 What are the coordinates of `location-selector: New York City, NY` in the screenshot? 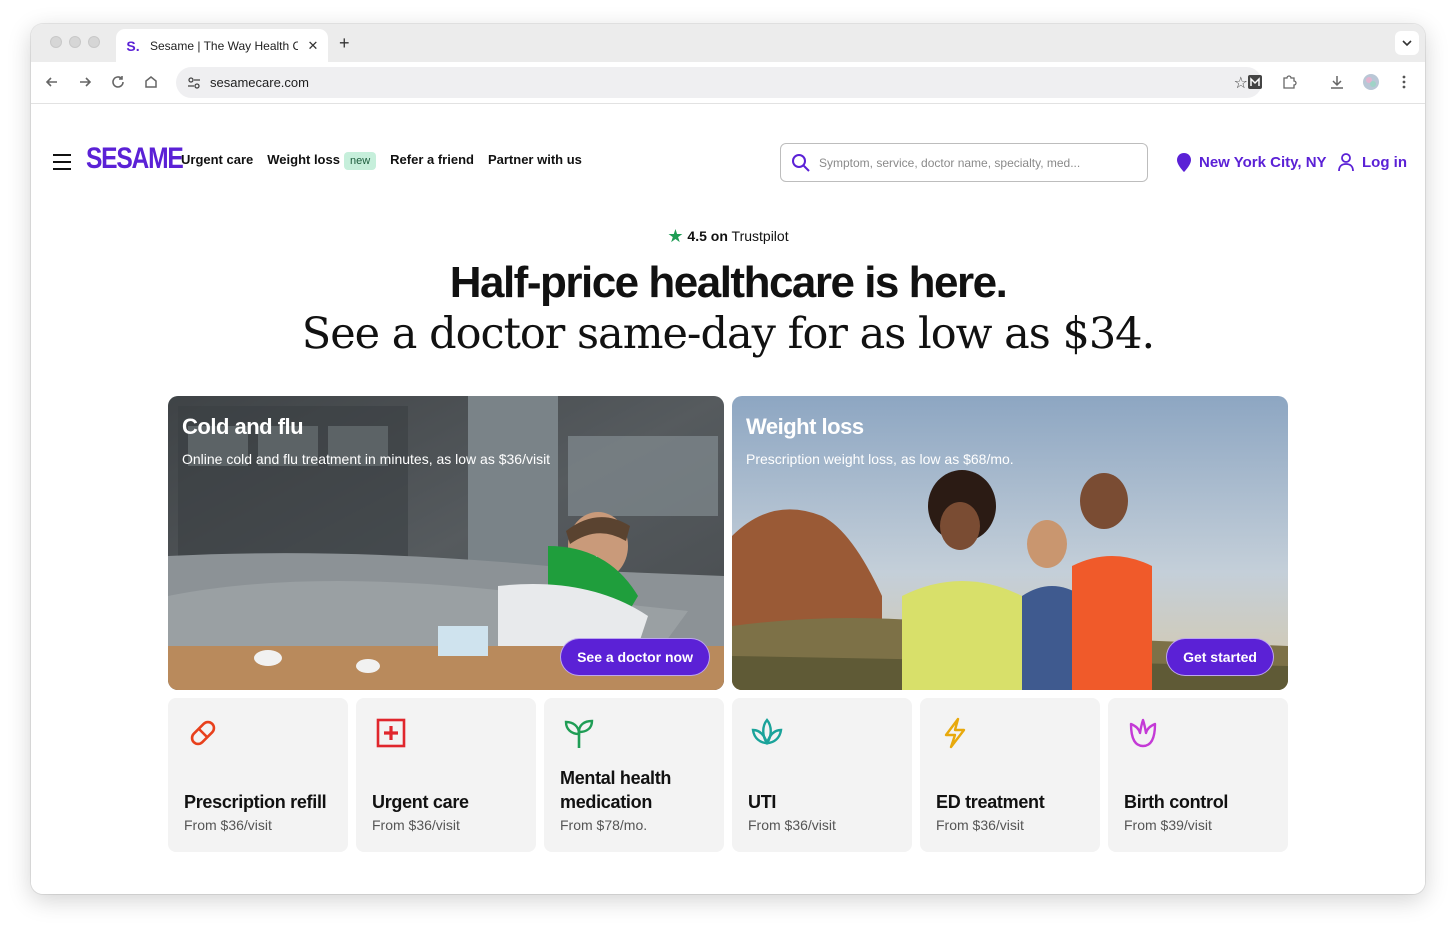 It's located at (1252, 162).